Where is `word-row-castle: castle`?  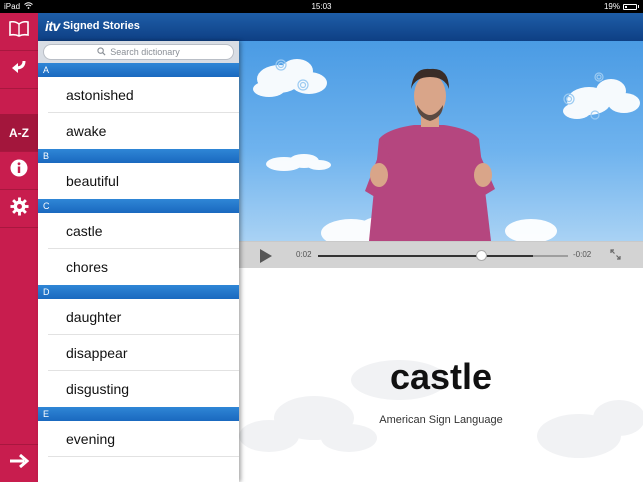 word-row-castle: castle is located at coordinates (138, 231).